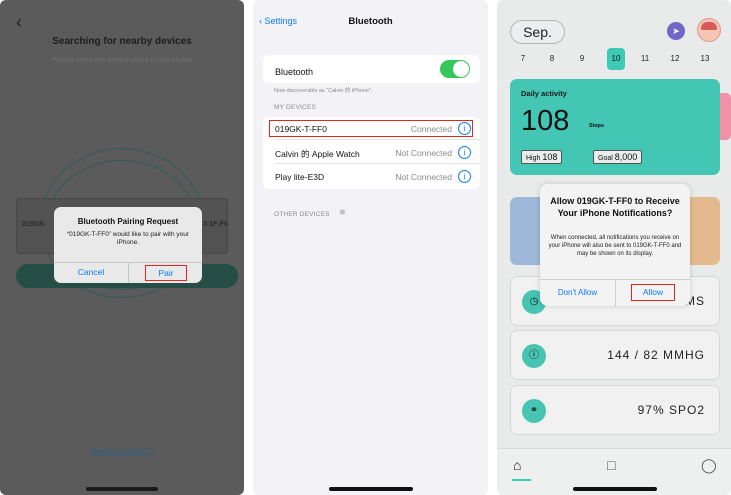 The height and width of the screenshot is (495, 731). What do you see at coordinates (645, 58) in the screenshot?
I see `day-item: 11` at bounding box center [645, 58].